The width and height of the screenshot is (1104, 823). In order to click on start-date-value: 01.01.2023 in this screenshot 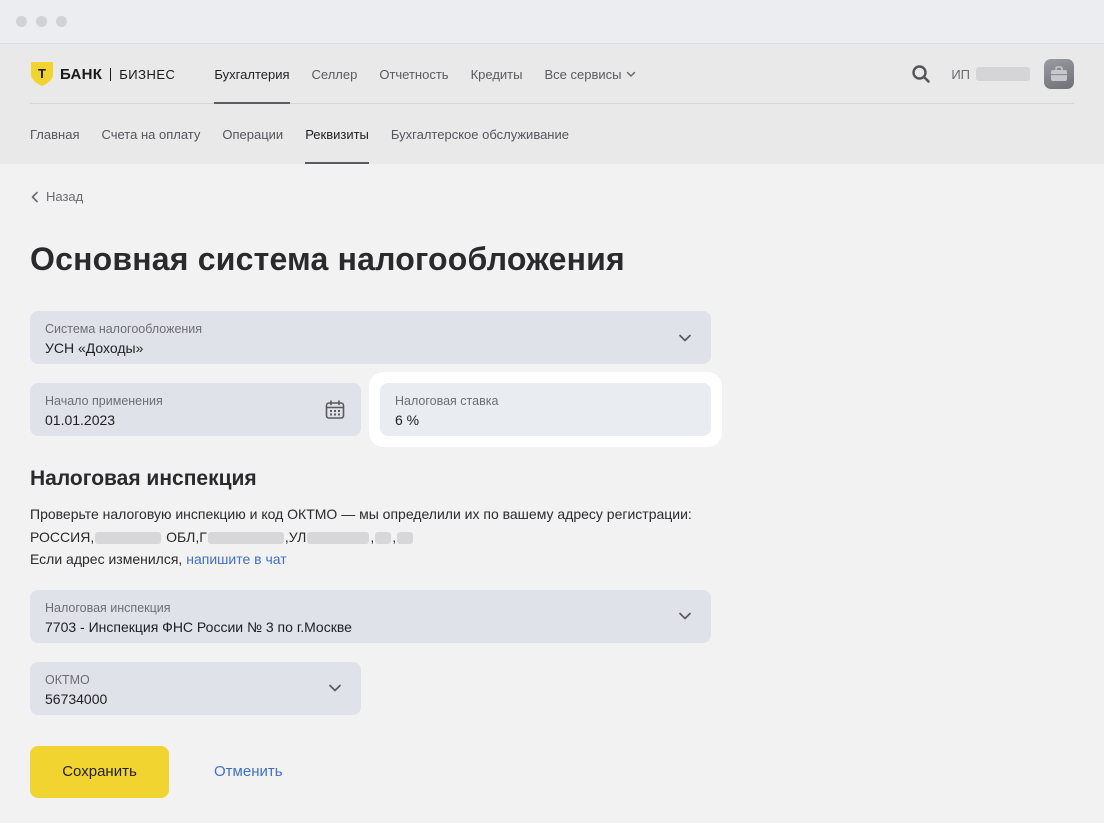, I will do `click(80, 420)`.